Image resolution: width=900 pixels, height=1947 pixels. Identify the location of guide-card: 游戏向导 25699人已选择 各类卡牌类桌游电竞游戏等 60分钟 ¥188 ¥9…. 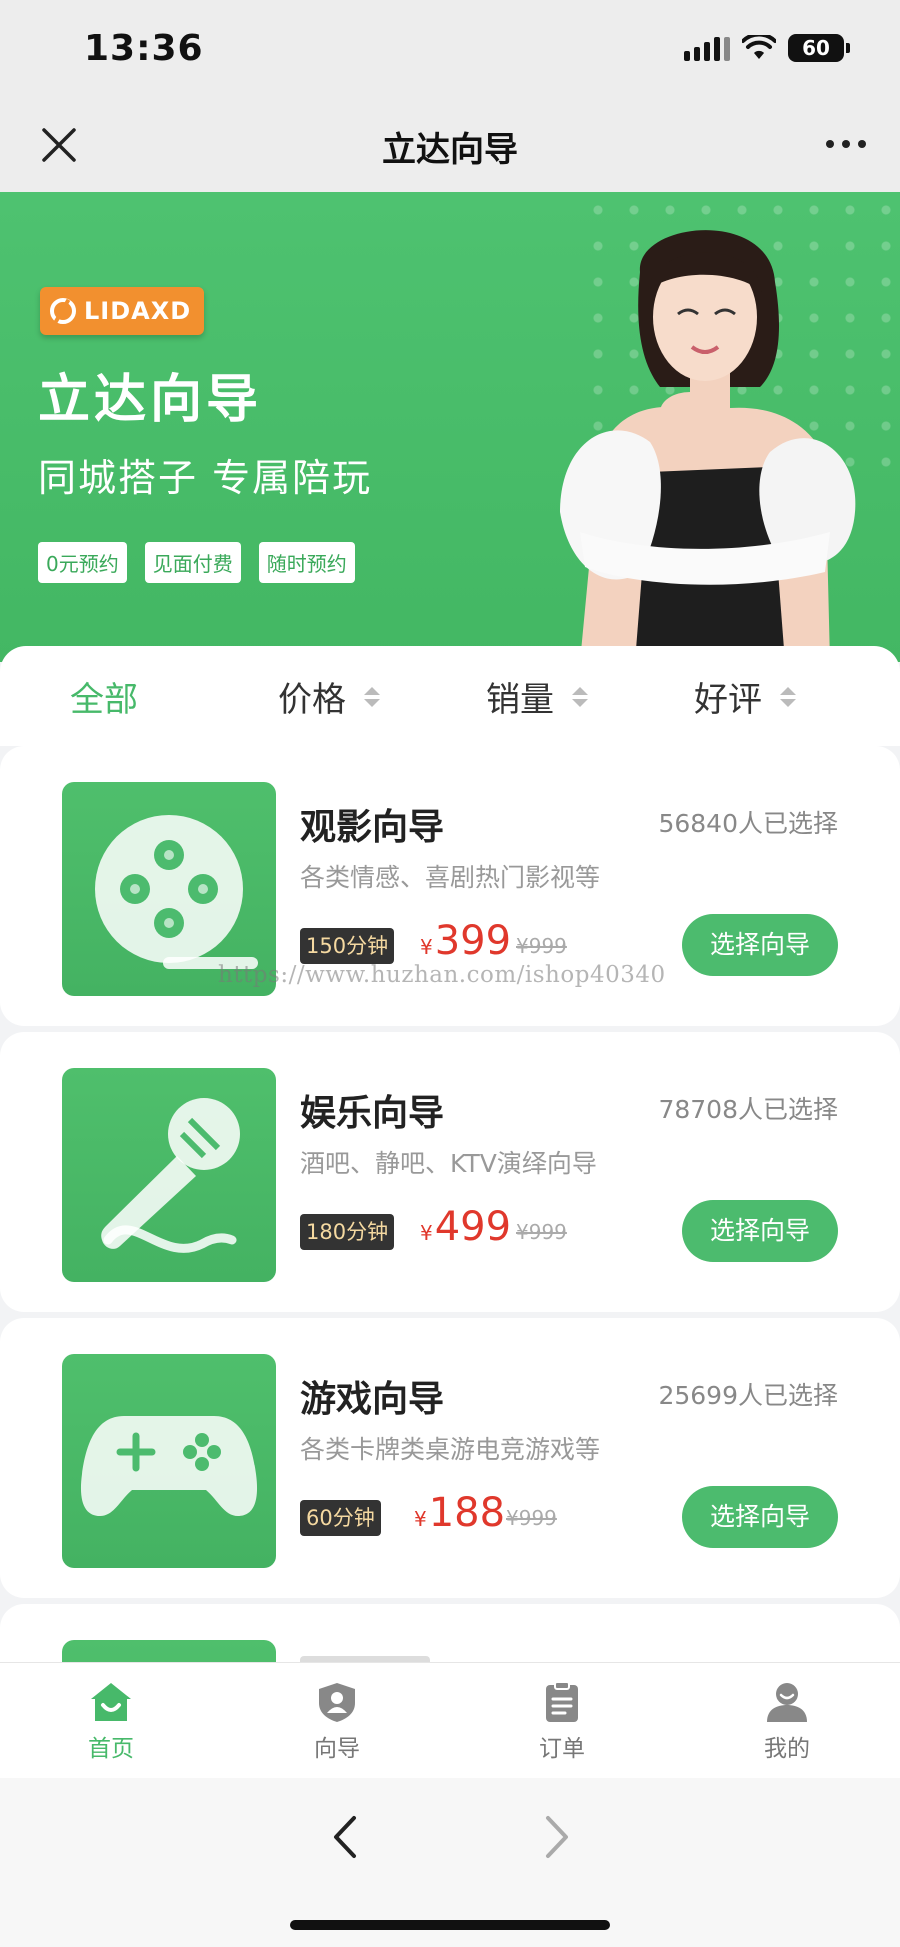
(450, 1458).